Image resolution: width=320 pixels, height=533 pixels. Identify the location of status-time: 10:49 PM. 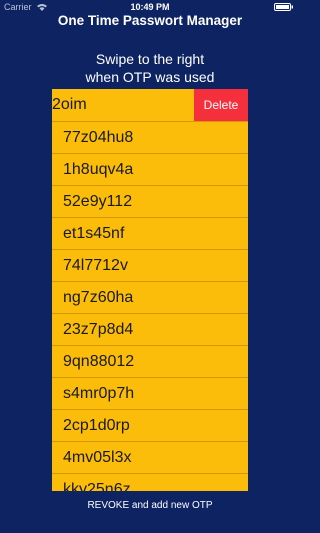
(150, 7).